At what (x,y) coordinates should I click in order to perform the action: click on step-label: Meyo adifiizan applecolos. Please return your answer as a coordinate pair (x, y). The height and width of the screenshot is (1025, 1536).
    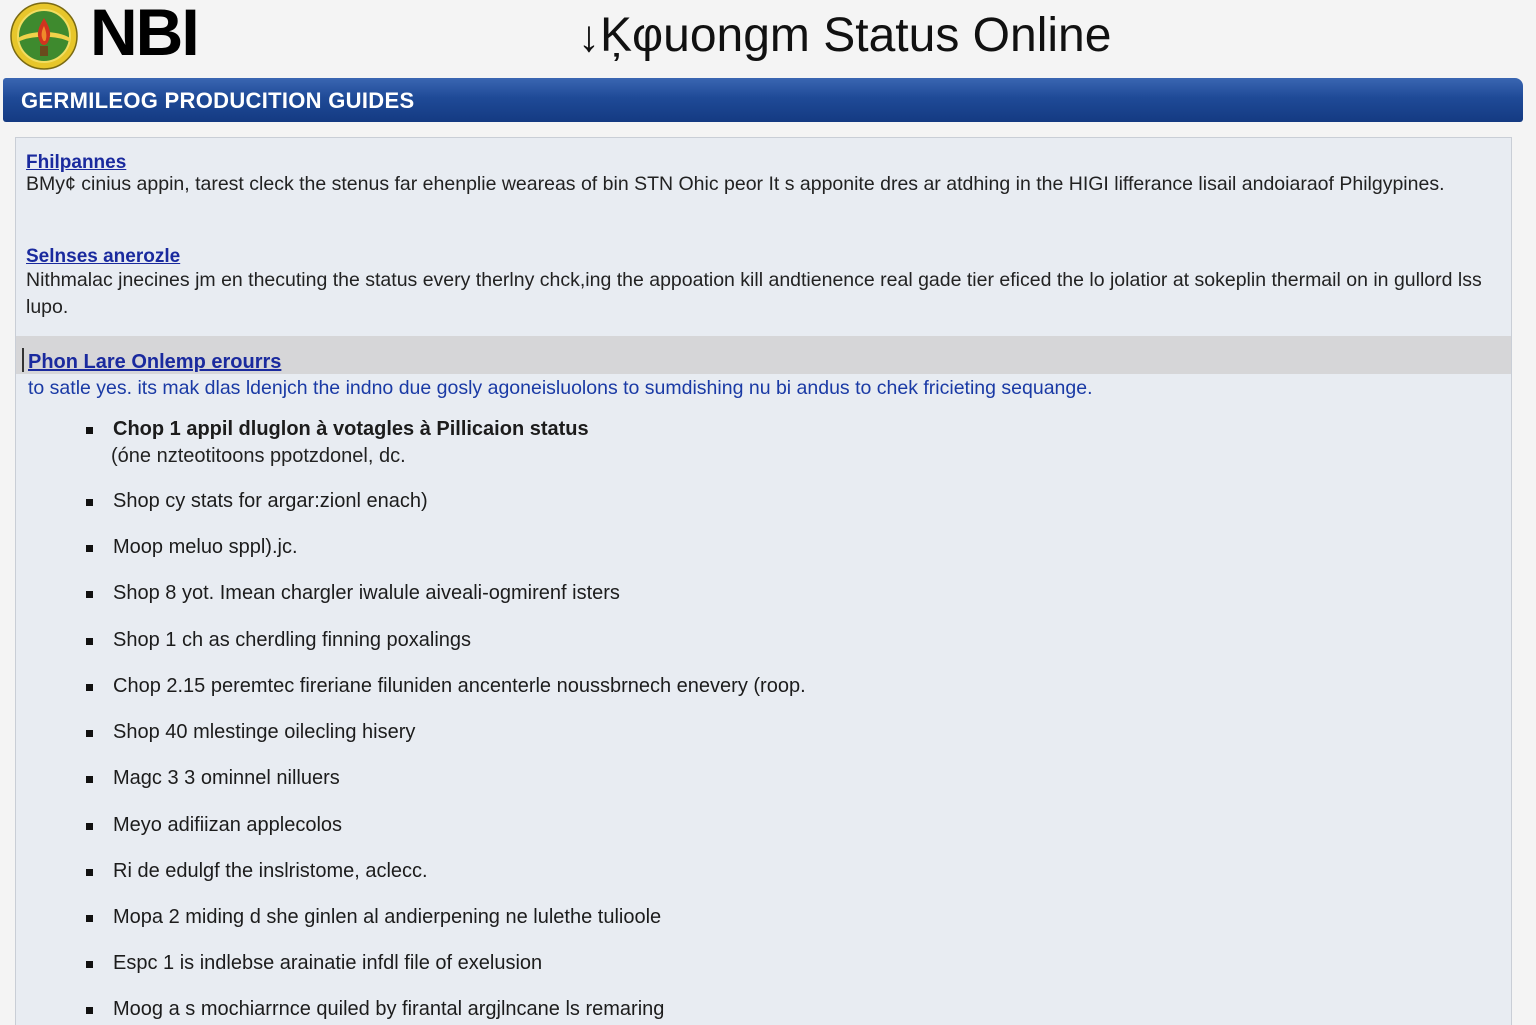
    Looking at the image, I should click on (228, 825).